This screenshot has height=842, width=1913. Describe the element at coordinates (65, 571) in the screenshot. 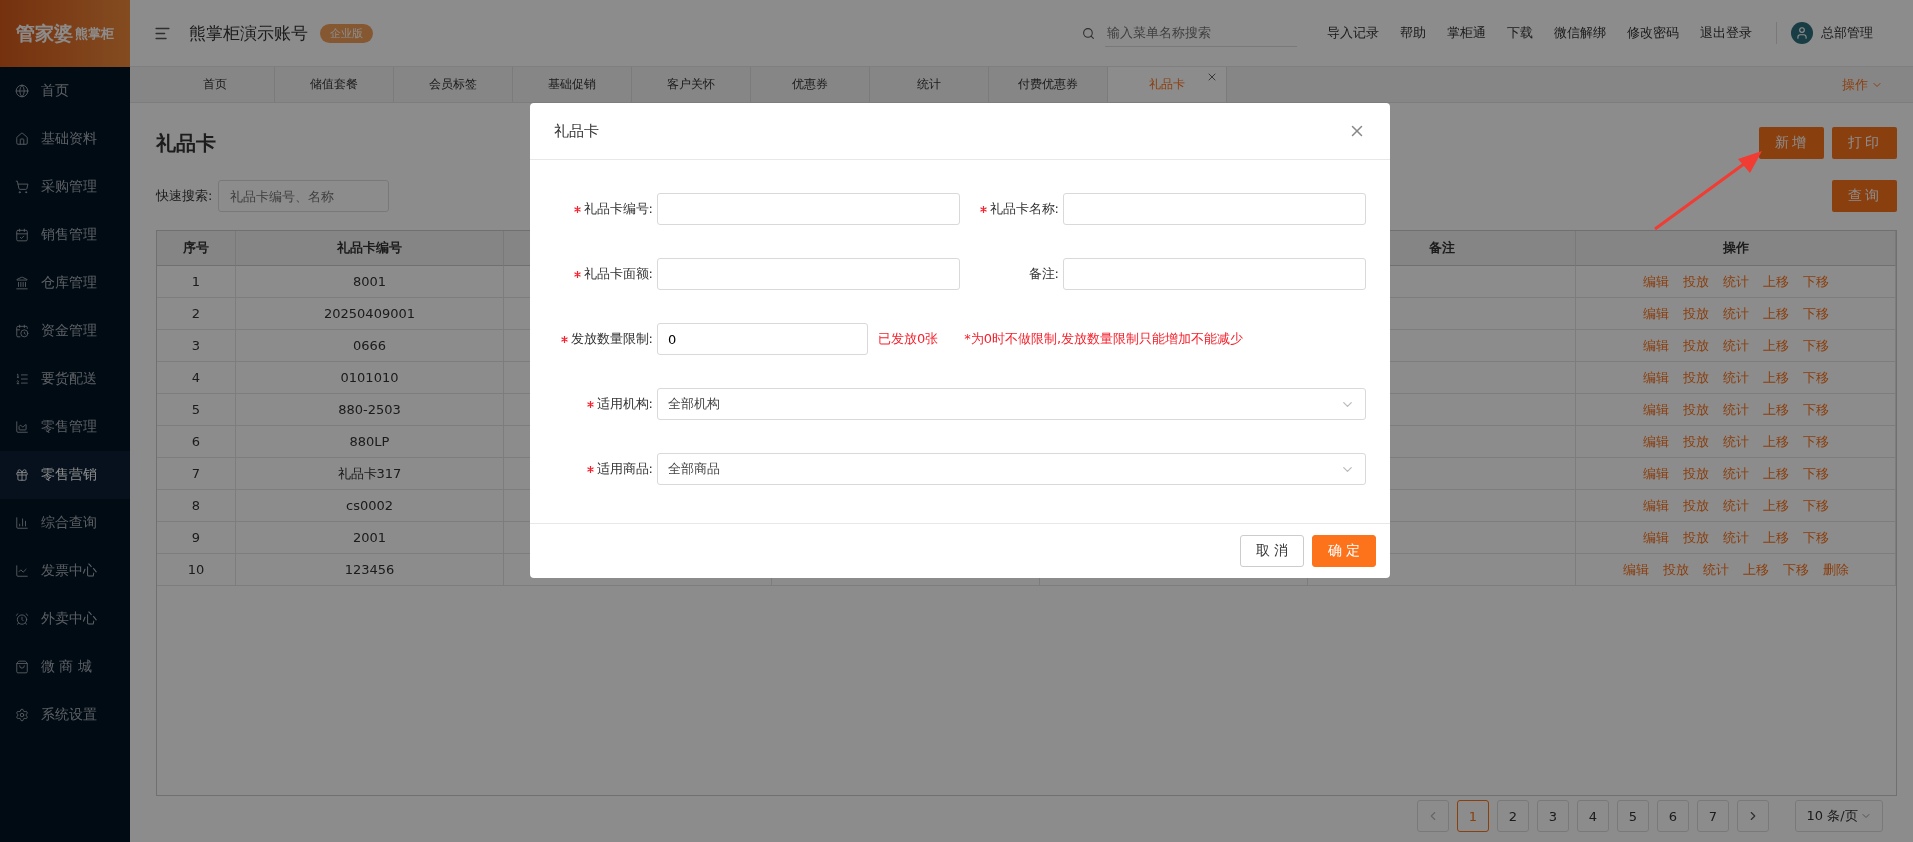

I see `sidebar-item: 发票中心` at that location.